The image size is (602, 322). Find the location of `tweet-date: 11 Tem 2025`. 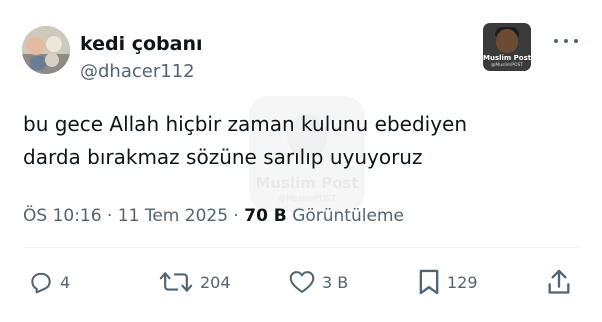

tweet-date: 11 Tem 2025 is located at coordinates (173, 216).